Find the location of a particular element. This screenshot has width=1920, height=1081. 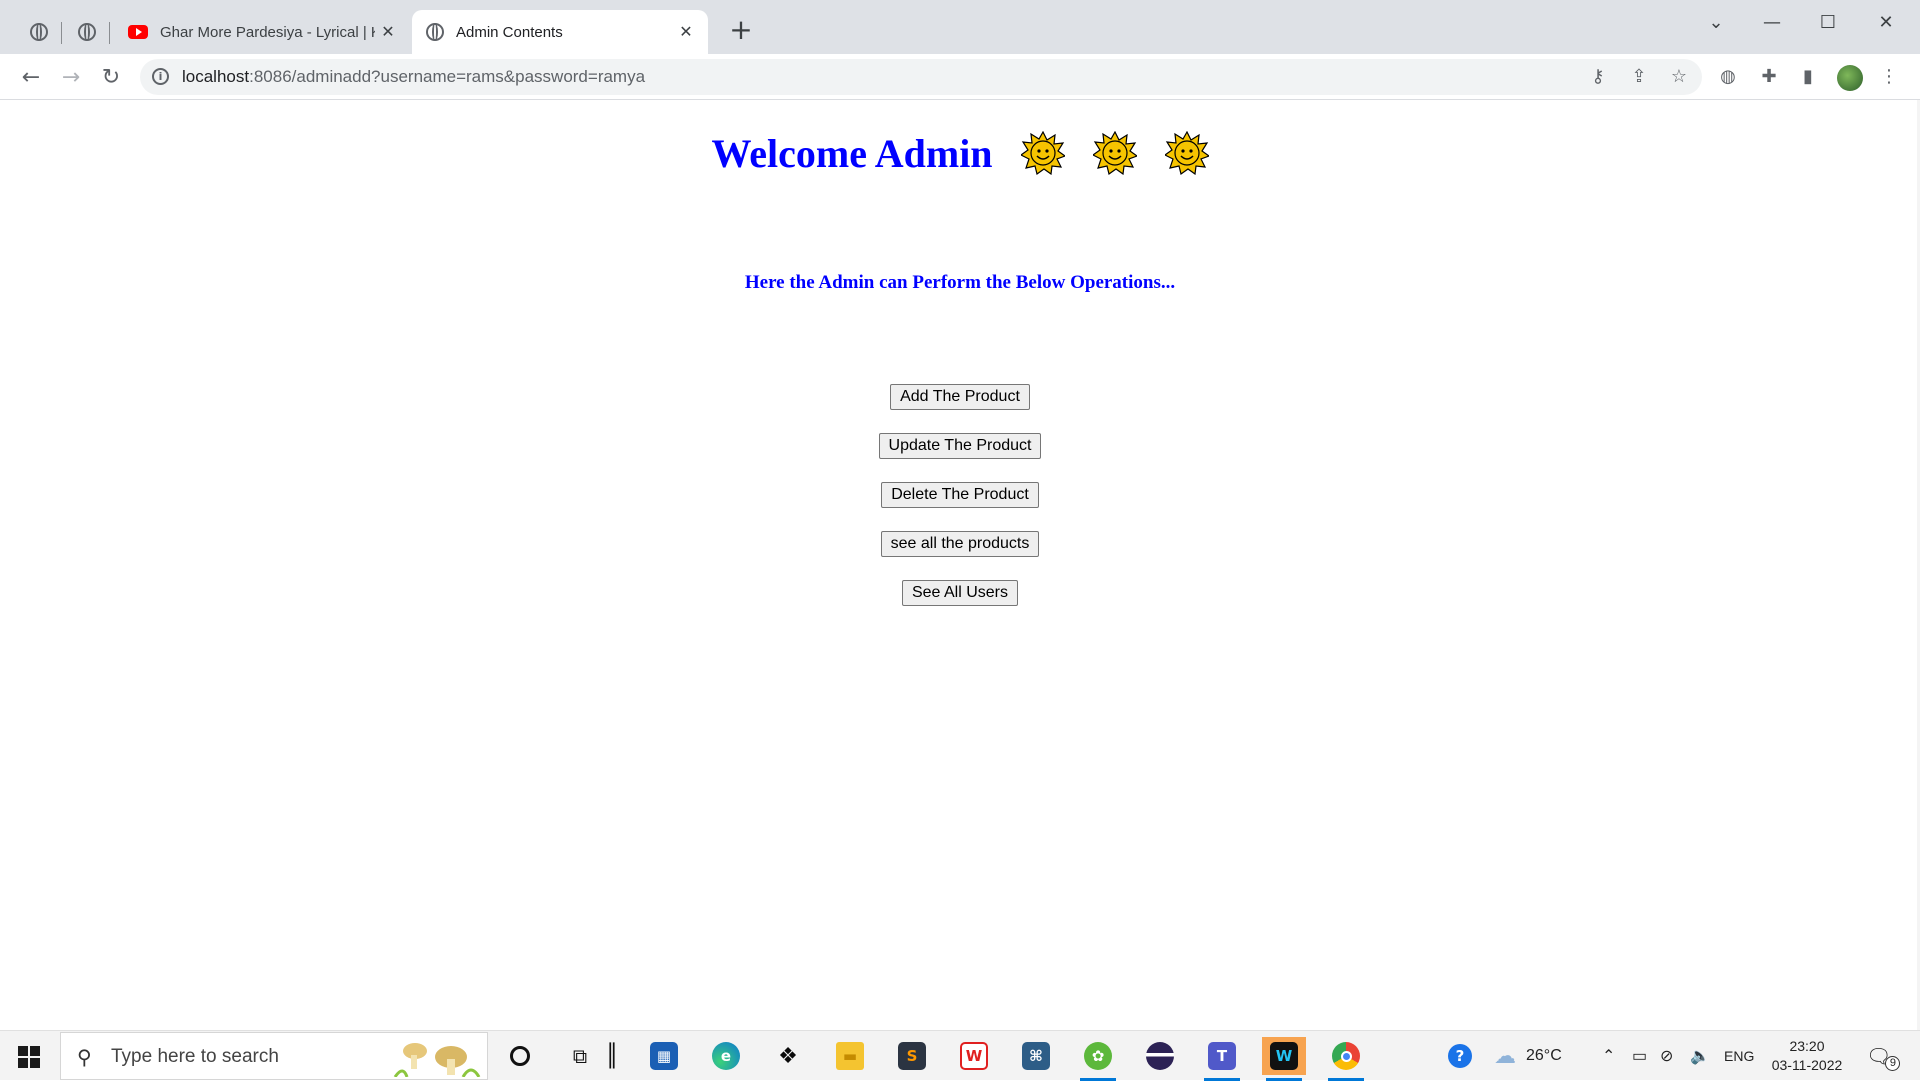

spring-tool-suite-icon: ✿ is located at coordinates (1098, 1059).